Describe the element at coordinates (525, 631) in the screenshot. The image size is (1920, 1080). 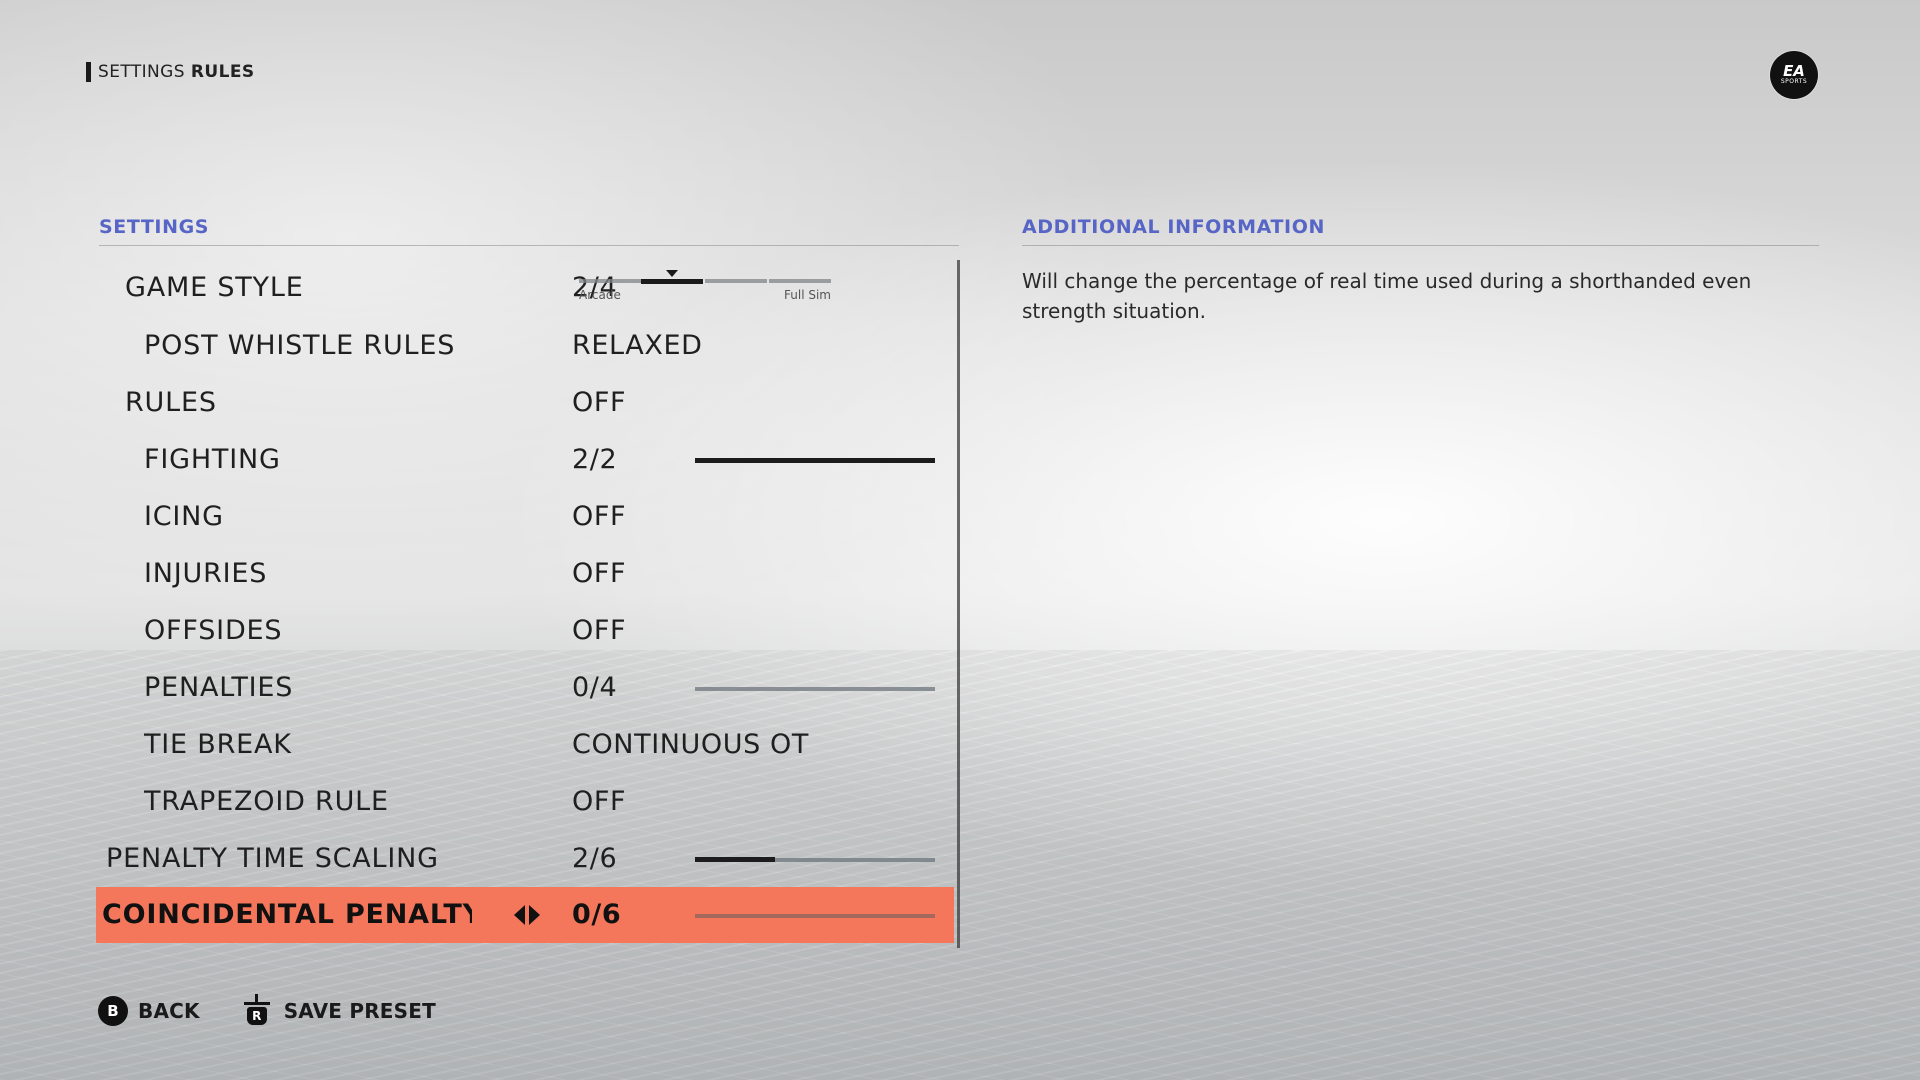
I see `setting-row-offsides: OFFSIDES OFF` at that location.